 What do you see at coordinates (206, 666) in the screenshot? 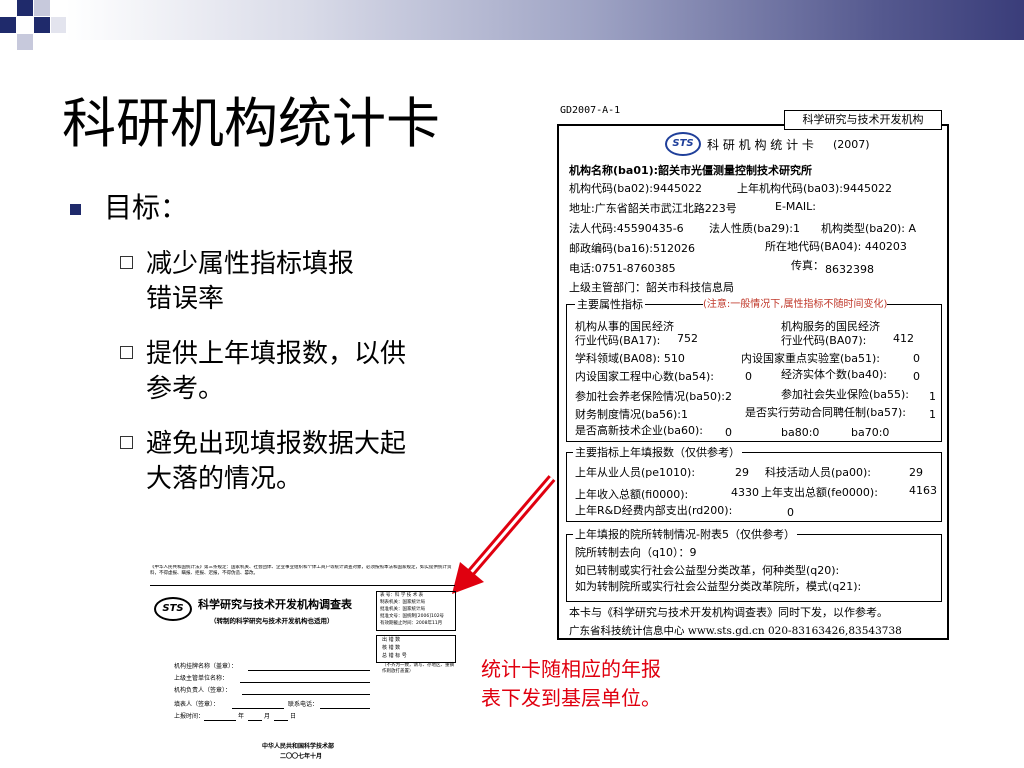
I see `cover-field-0: 机构挂牌名称（盖章）：` at bounding box center [206, 666].